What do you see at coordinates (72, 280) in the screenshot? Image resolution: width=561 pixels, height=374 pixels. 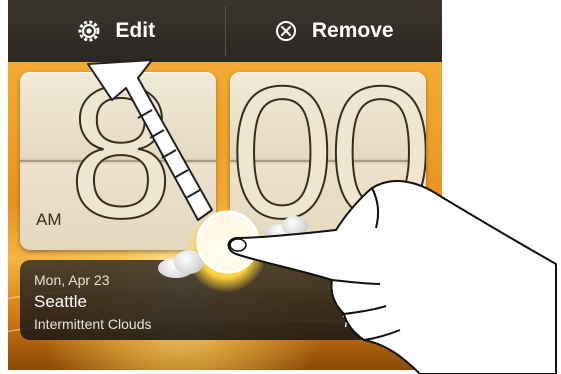 I see `weather-date: Mon, Apr 23` at bounding box center [72, 280].